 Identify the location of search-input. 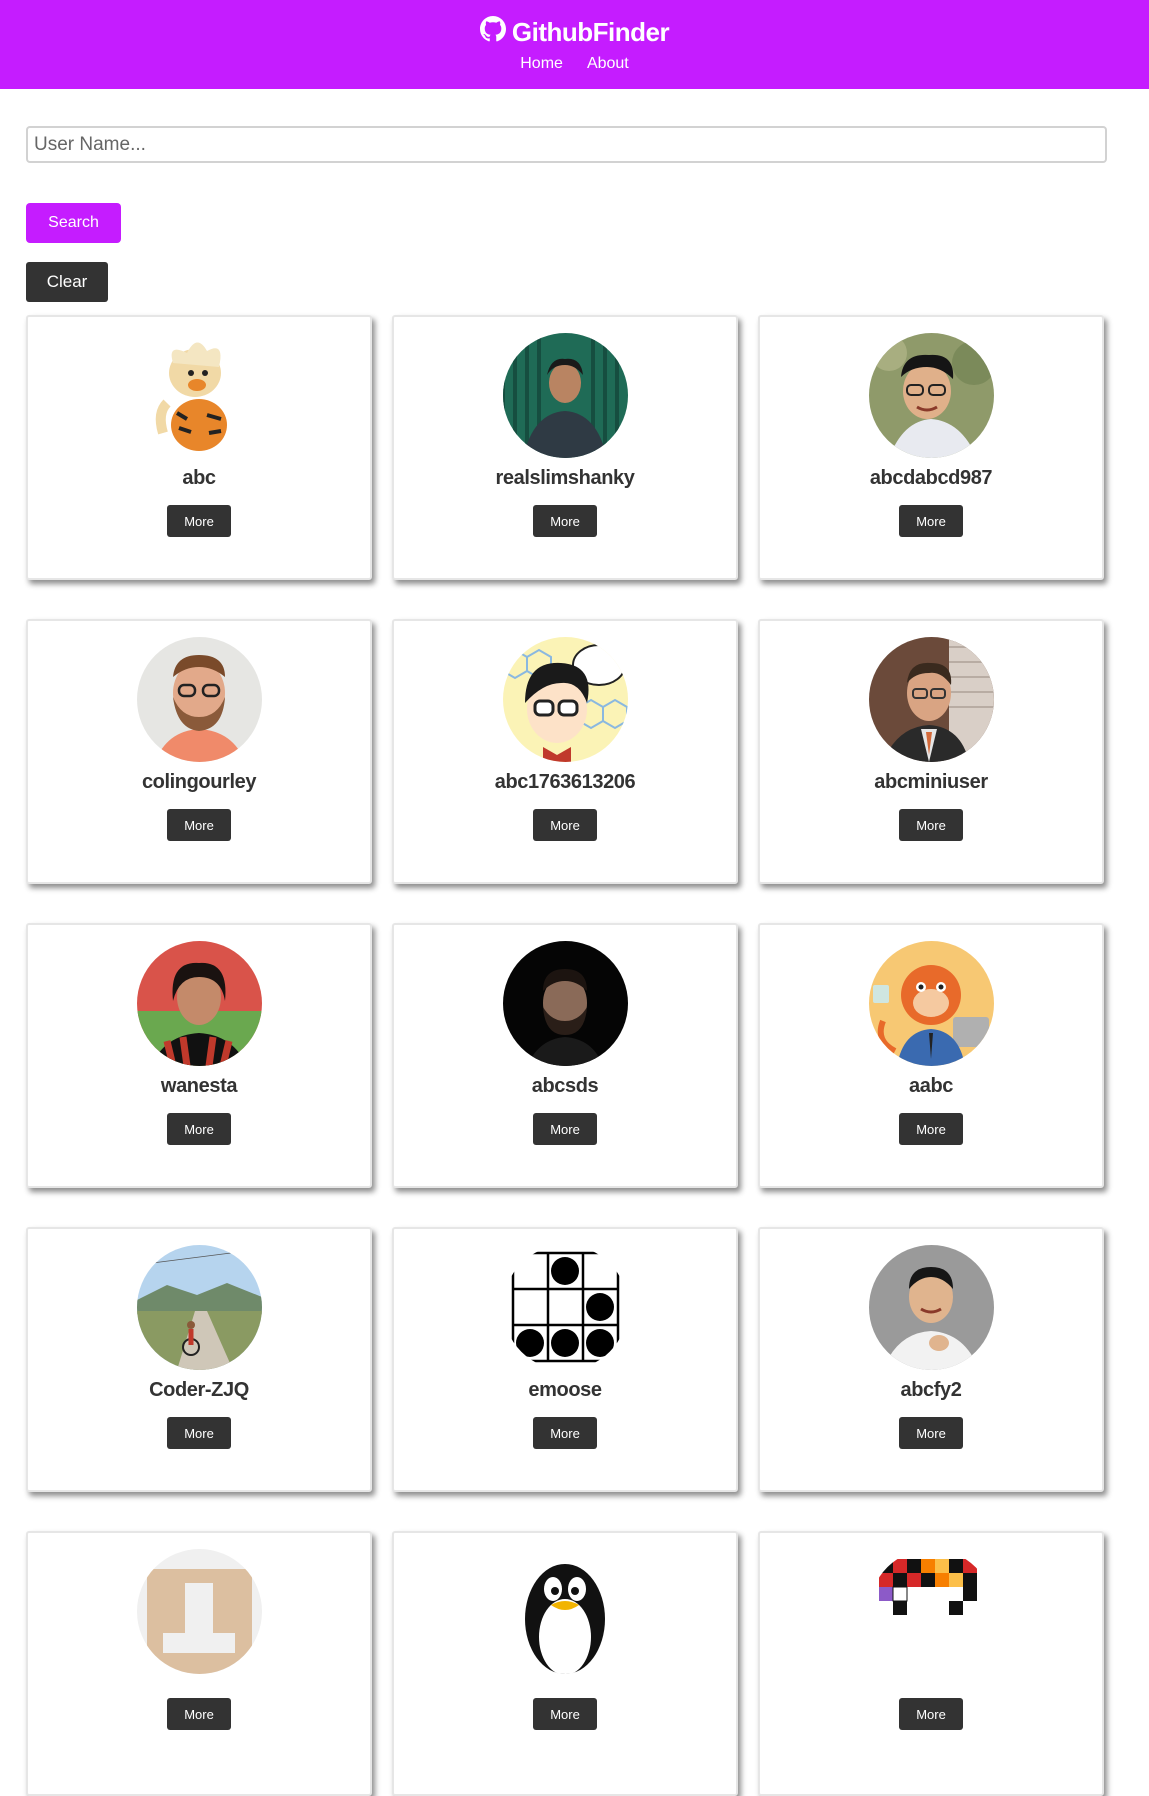
(566, 144).